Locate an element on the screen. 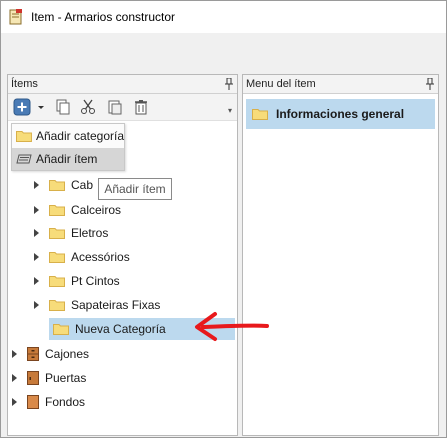 The height and width of the screenshot is (438, 447). top-strip is located at coordinates (223, 53).